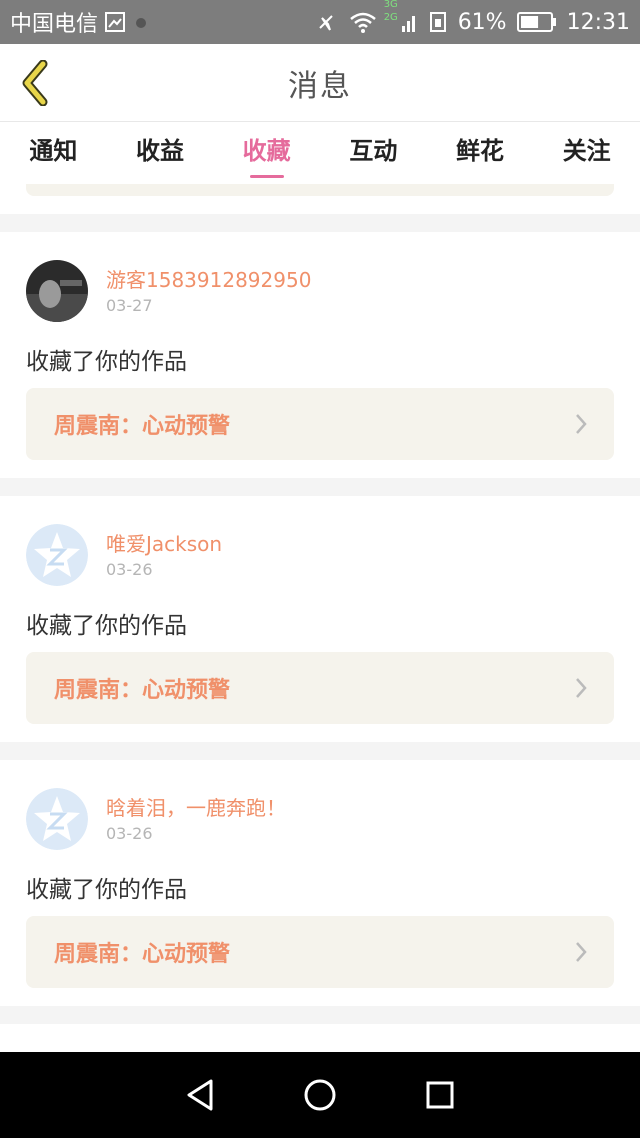 Image resolution: width=640 pixels, height=1138 pixels. I want to click on signal-icon: 3G 2G, so click(401, 17).